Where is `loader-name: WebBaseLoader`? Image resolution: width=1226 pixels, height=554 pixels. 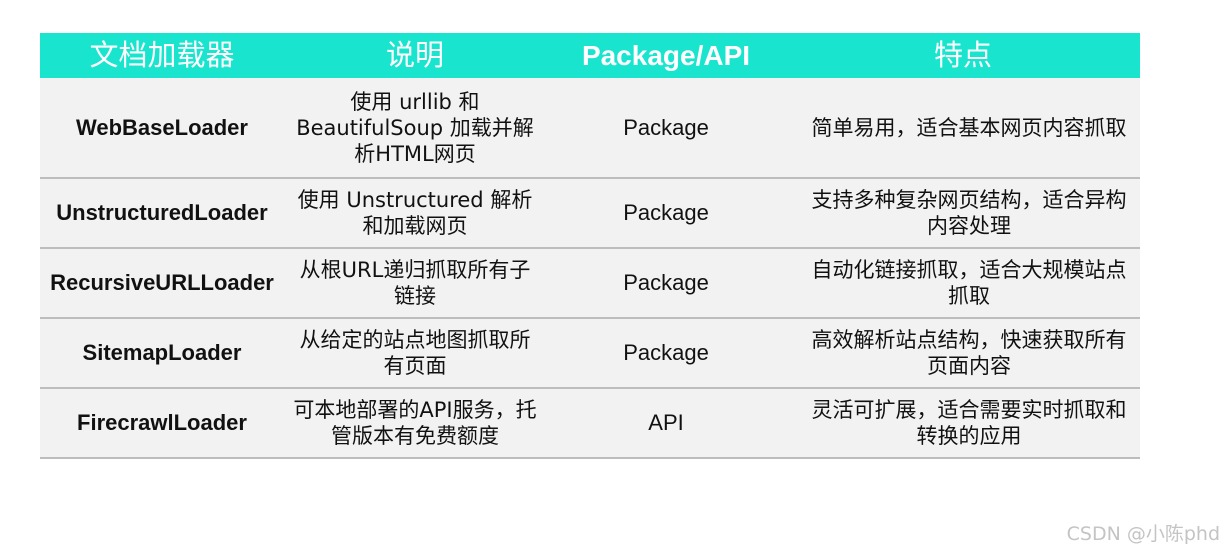
loader-name: WebBaseLoader is located at coordinates (162, 128).